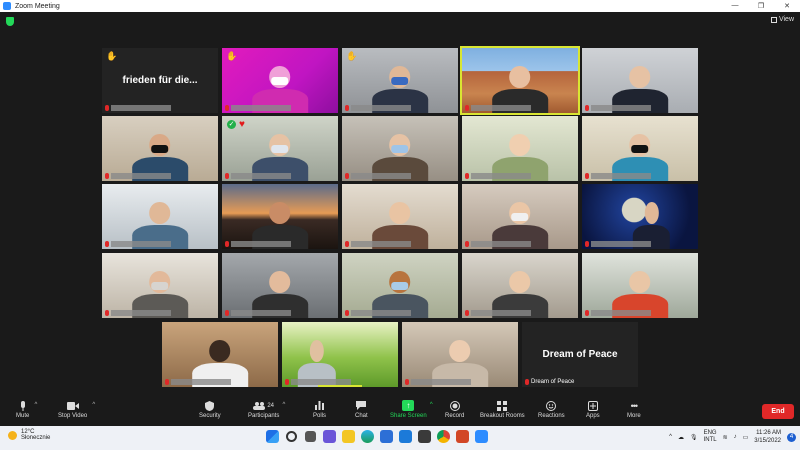  Describe the element at coordinates (386, 436) in the screenshot. I see `store-icon` at that location.